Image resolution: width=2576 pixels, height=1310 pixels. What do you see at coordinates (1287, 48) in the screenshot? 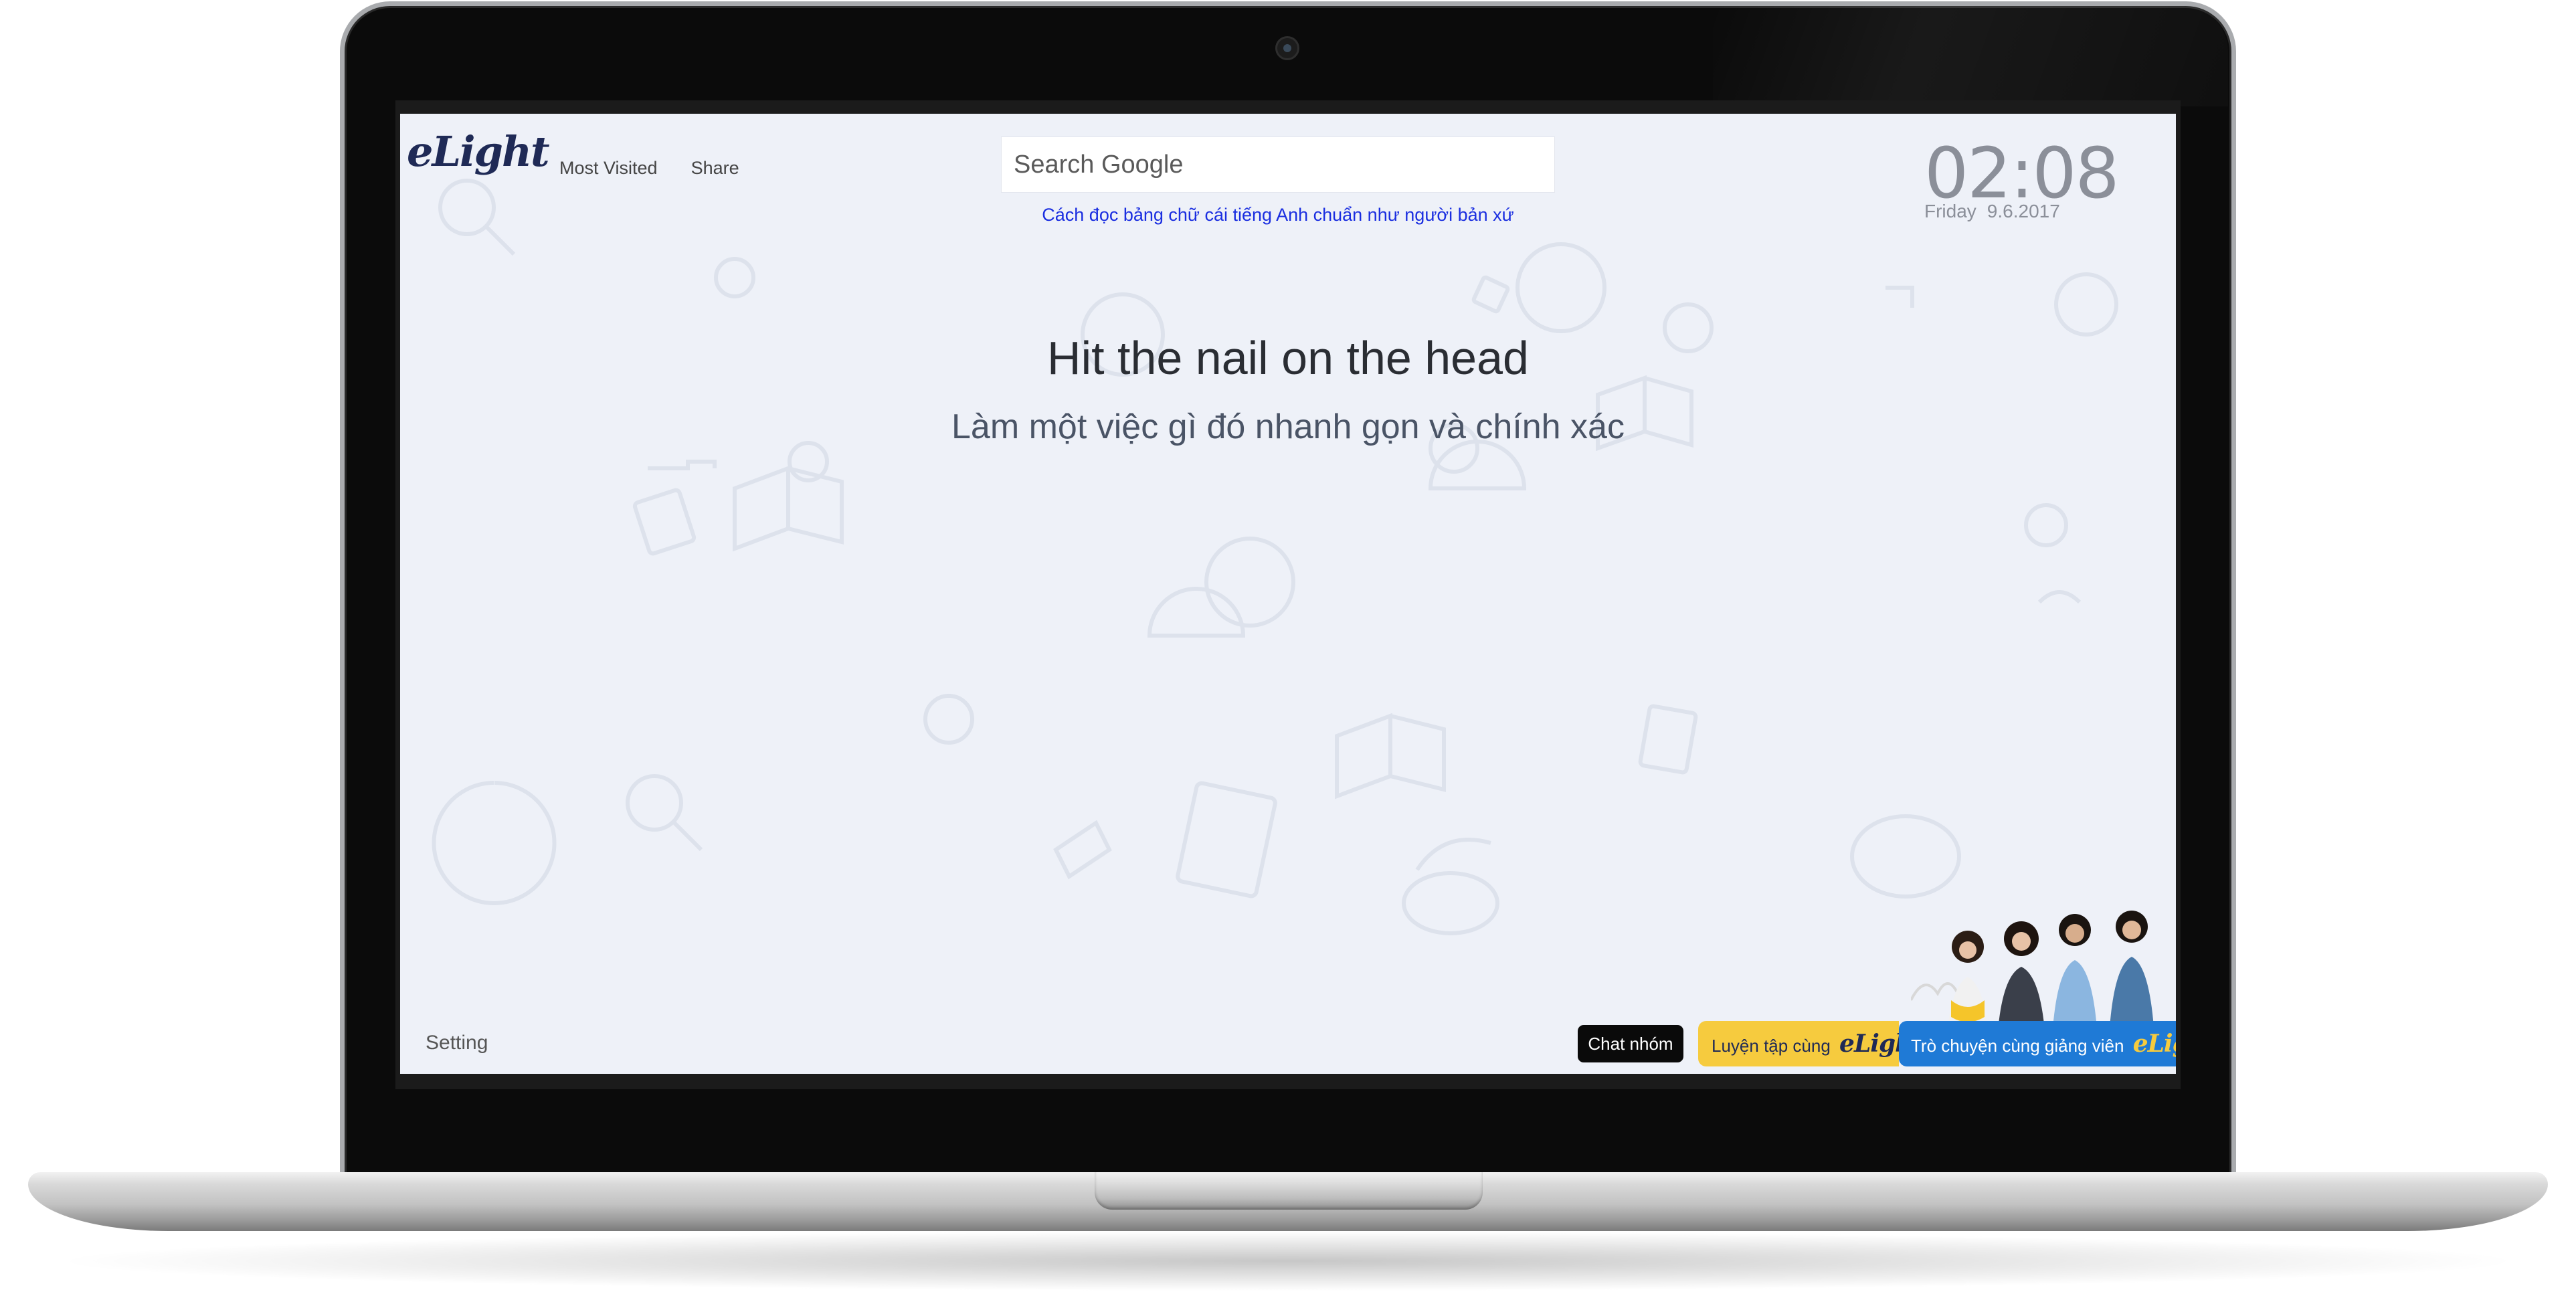
I see `webcam-icon` at bounding box center [1287, 48].